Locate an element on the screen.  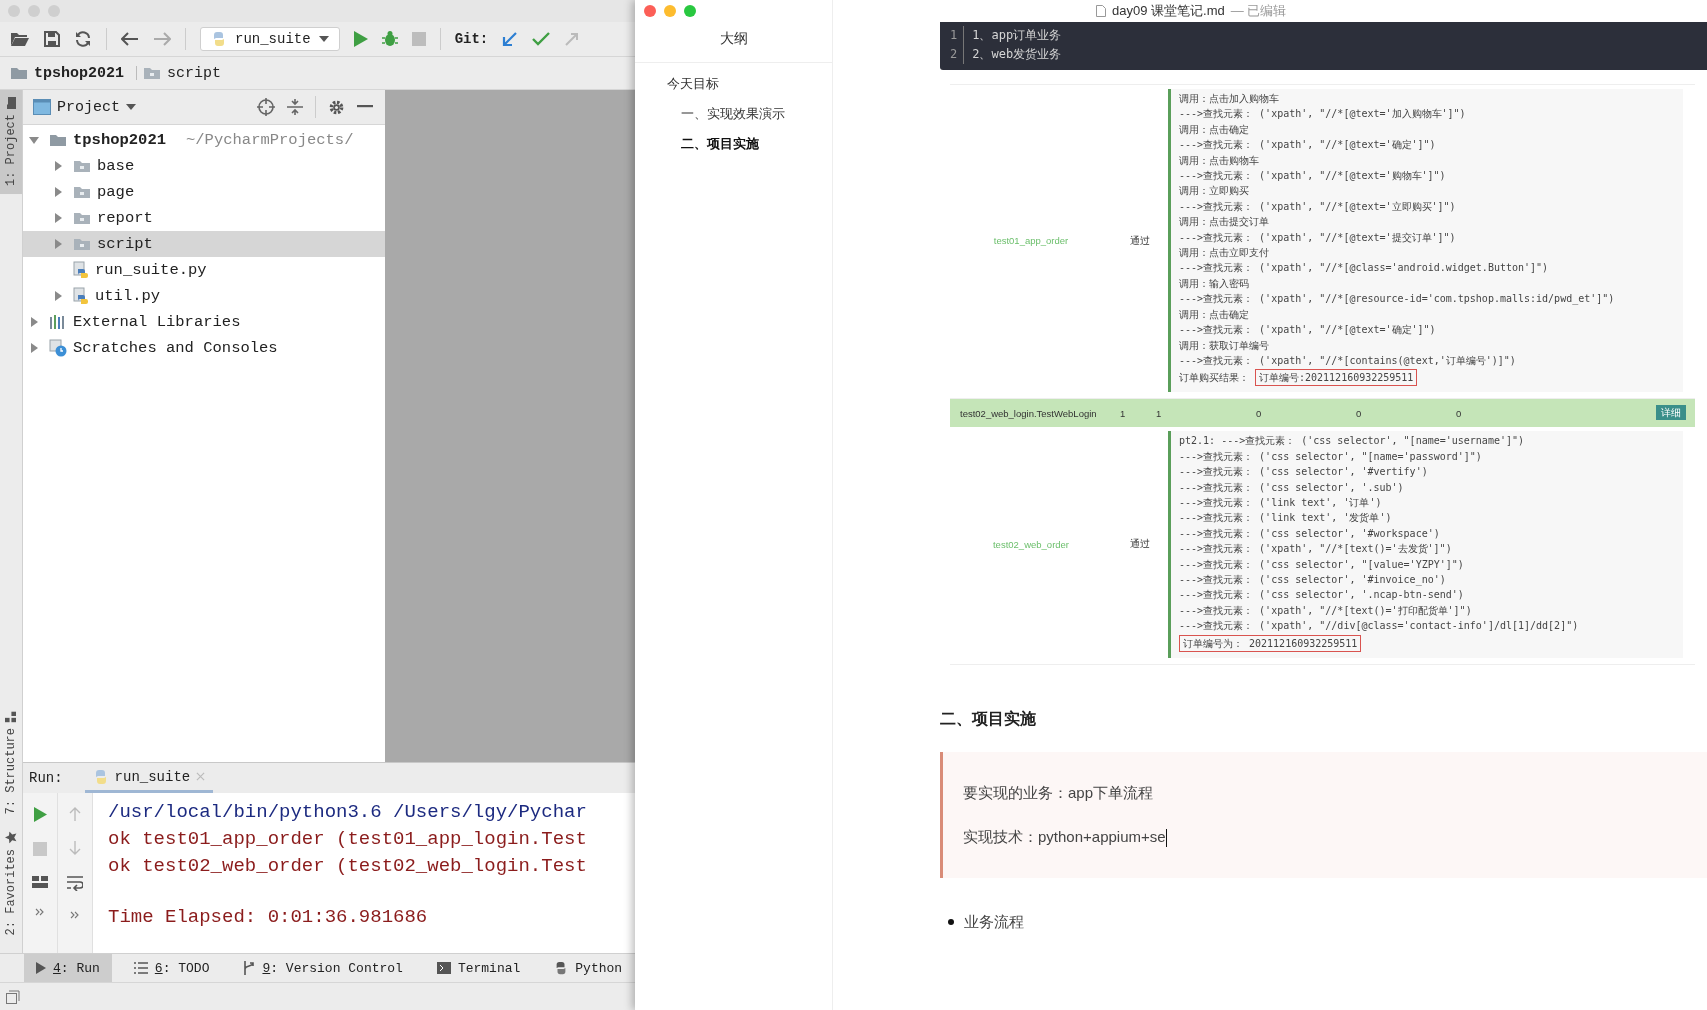
tree-item: base is located at coordinates (204, 166).